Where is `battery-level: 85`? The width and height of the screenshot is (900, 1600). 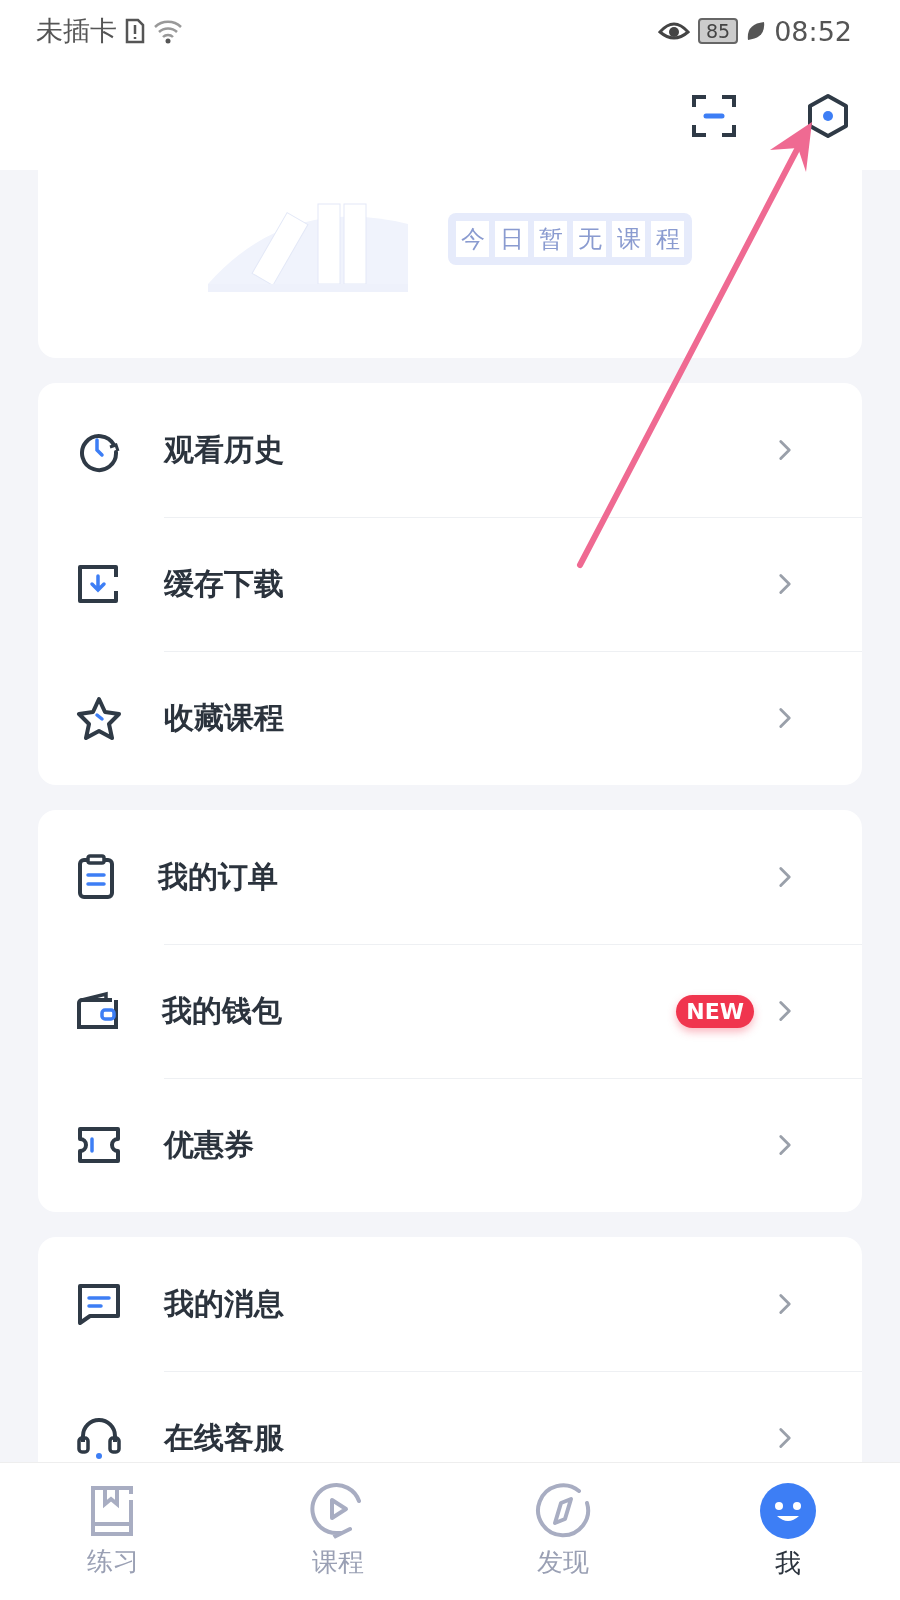
battery-level: 85 is located at coordinates (718, 31).